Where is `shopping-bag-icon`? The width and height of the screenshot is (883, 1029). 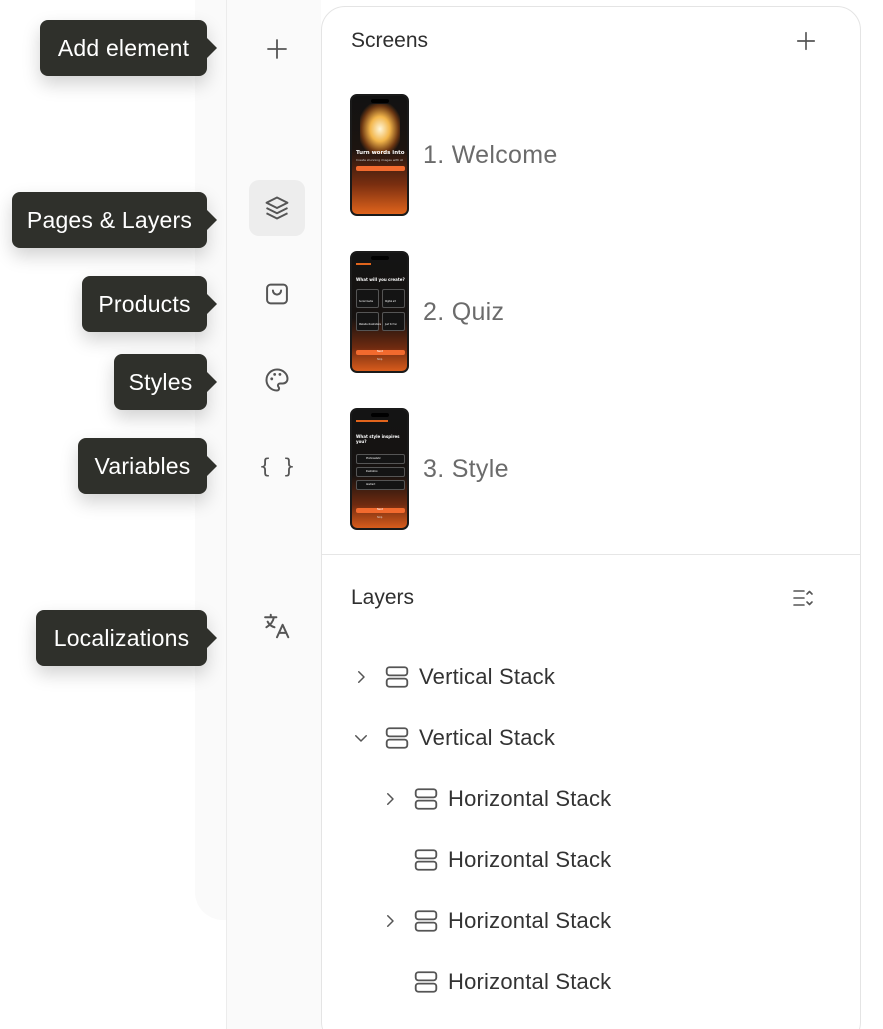
shopping-bag-icon is located at coordinates (277, 294).